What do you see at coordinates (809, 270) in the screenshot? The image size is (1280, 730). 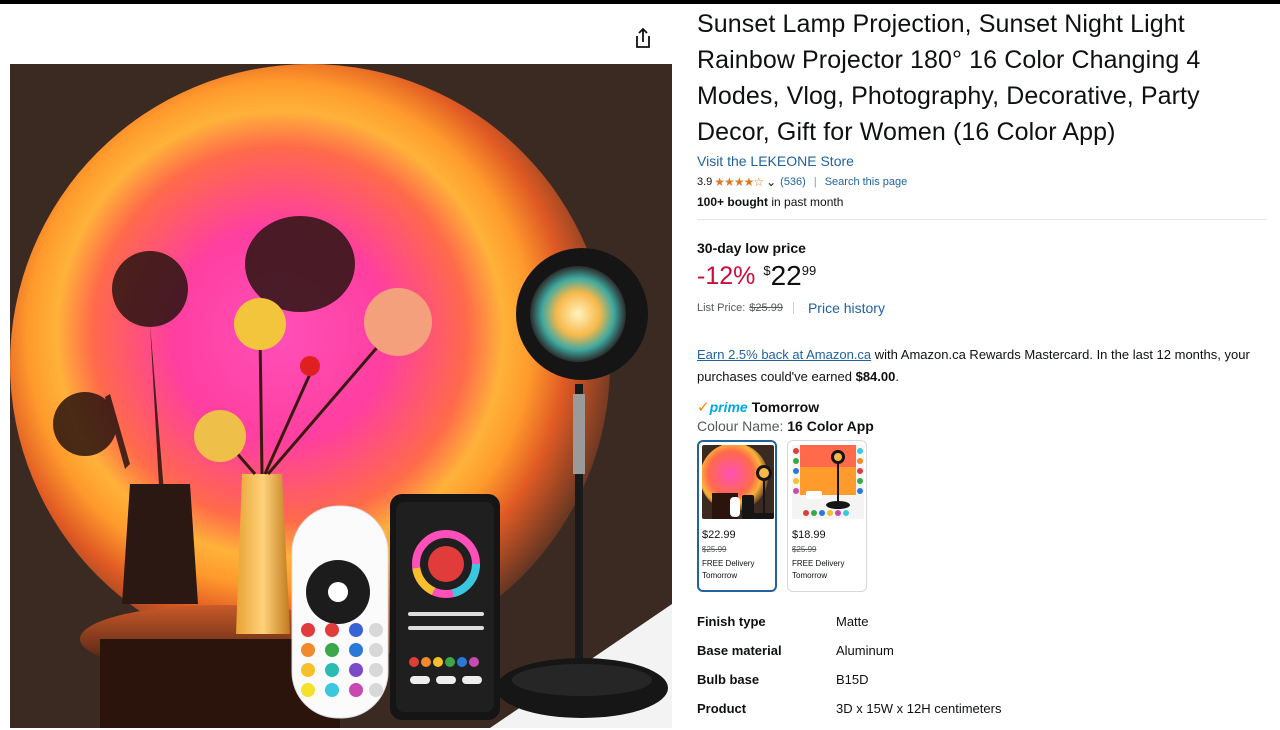 I see `price-fraction: 99` at bounding box center [809, 270].